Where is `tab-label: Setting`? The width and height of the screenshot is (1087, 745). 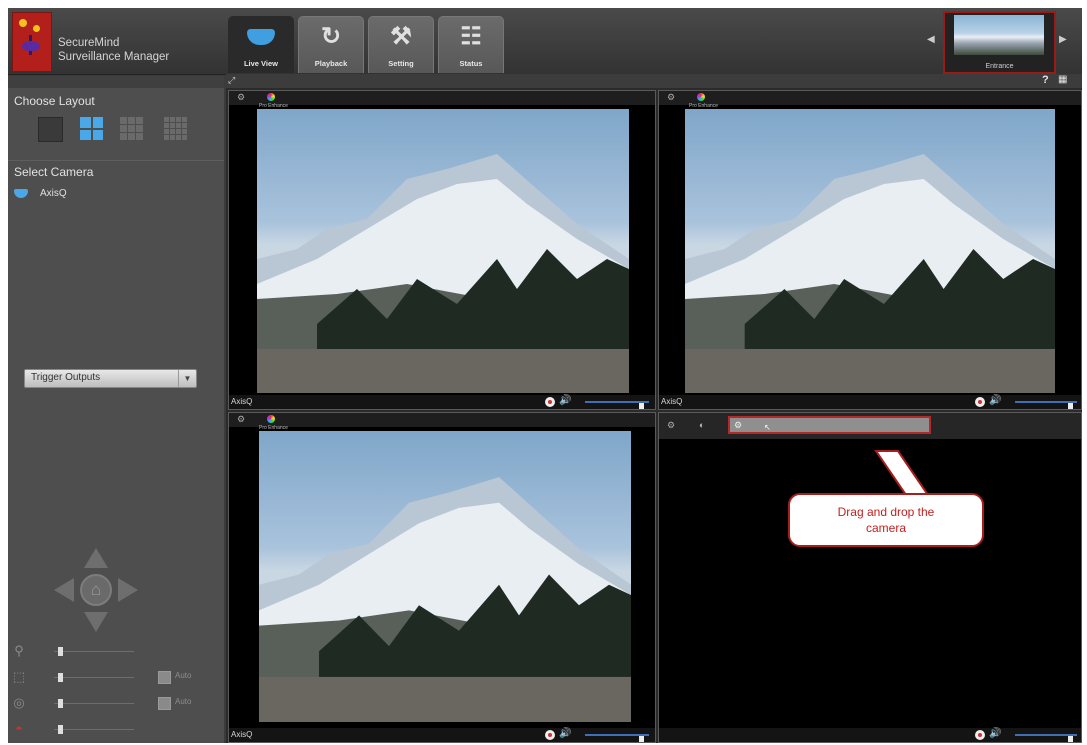
tab-label: Setting is located at coordinates (401, 63).